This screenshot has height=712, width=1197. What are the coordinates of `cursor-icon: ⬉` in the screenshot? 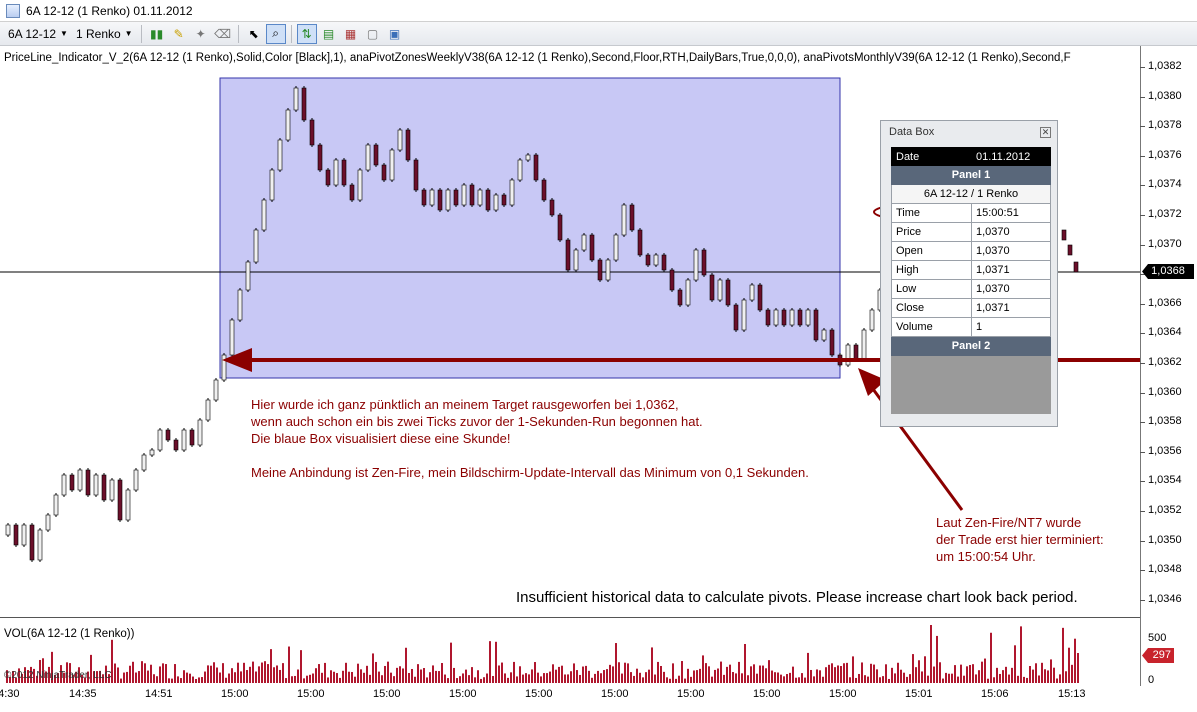 It's located at (254, 34).